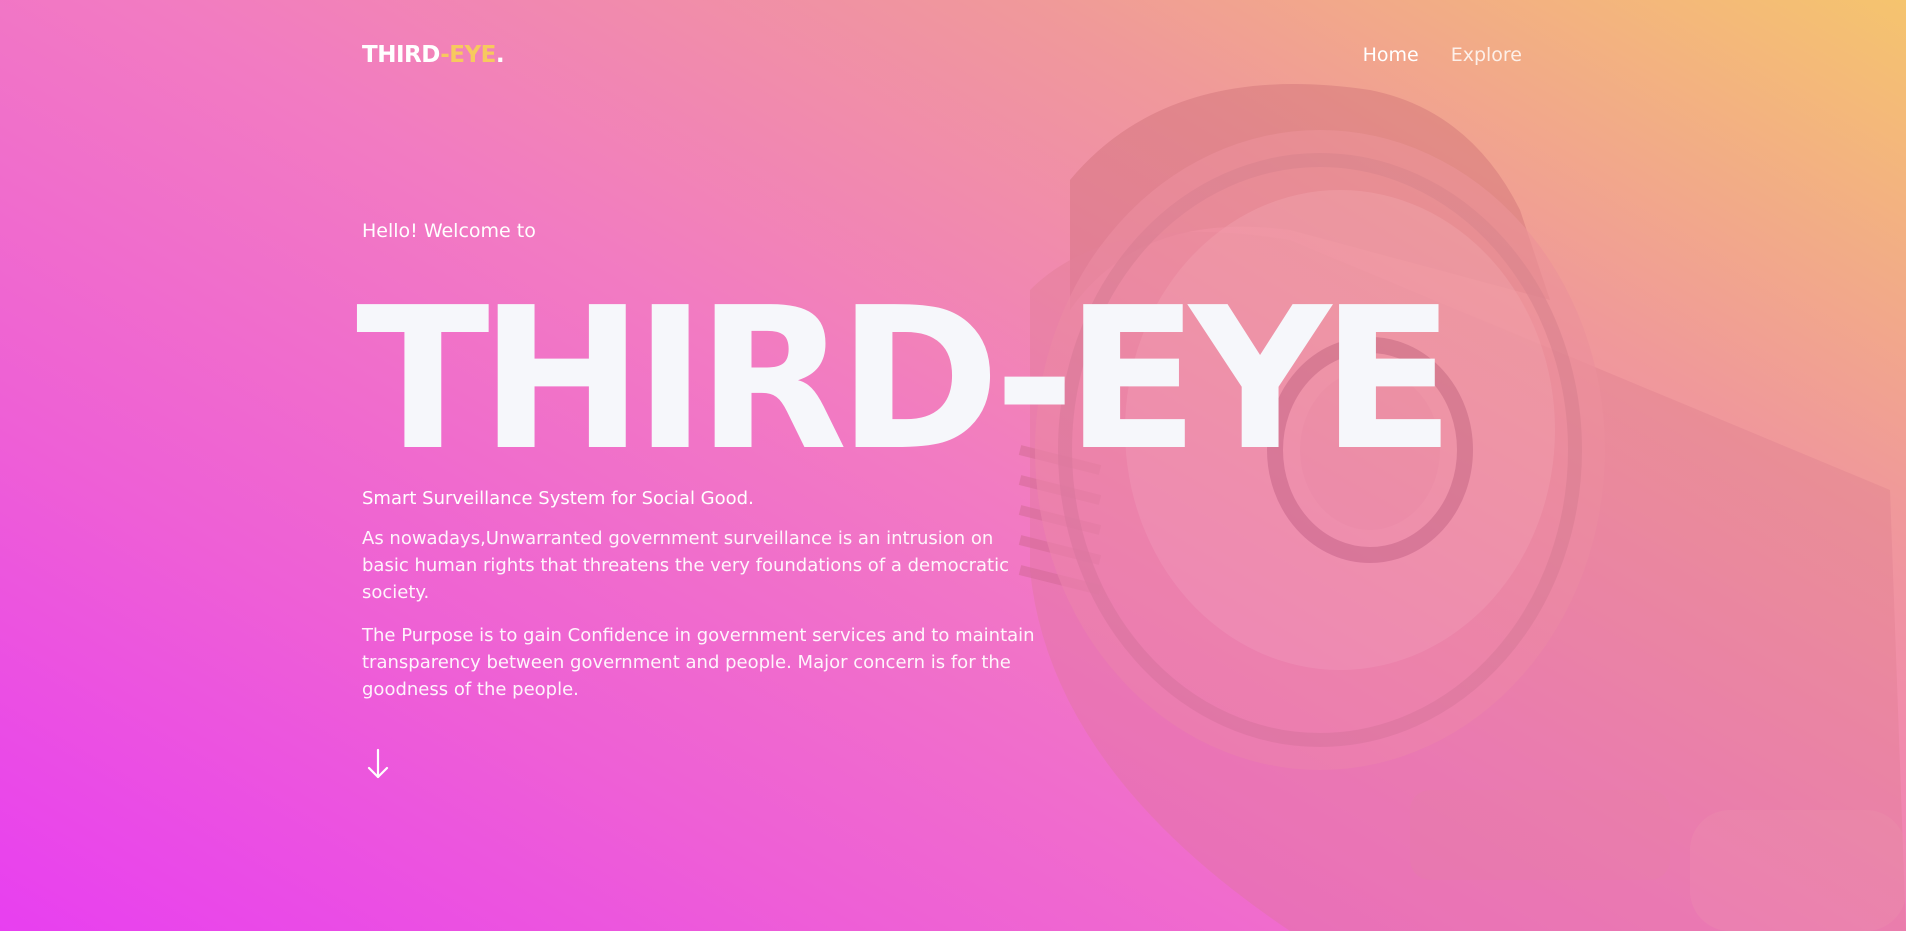 The height and width of the screenshot is (931, 1906). I want to click on hero-title: THIRD-EYE, so click(905, 380).